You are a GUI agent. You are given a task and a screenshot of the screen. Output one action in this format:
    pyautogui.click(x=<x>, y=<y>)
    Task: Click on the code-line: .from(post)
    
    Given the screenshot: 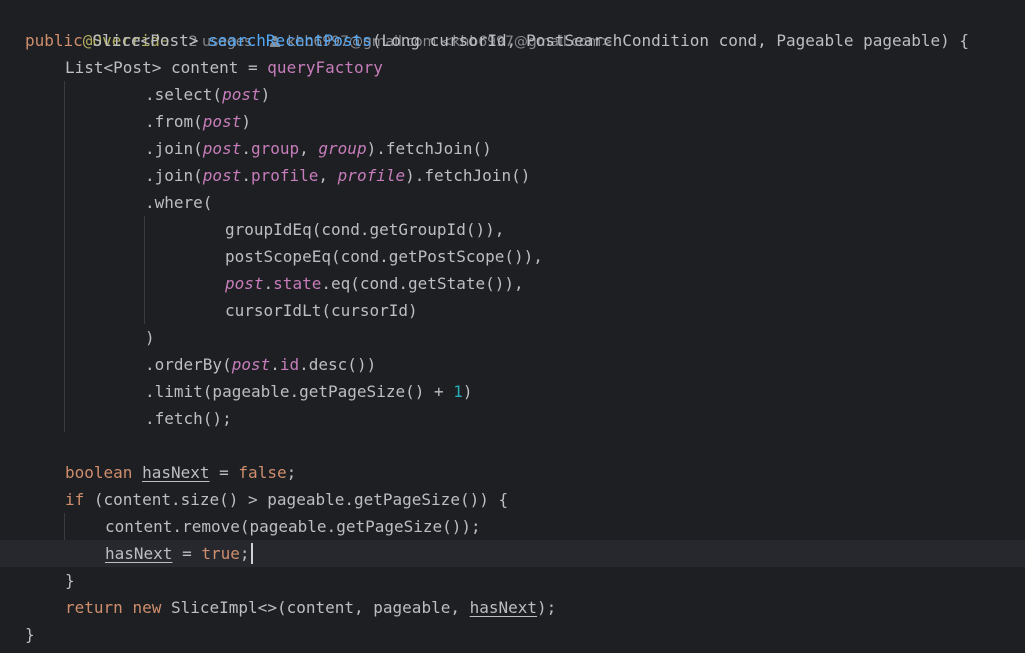 What is the action you would take?
    pyautogui.click(x=512, y=121)
    